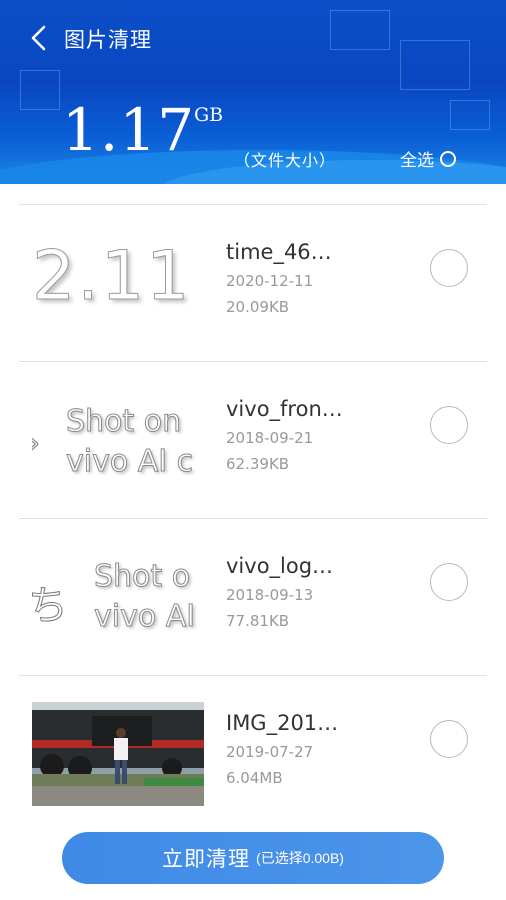 This screenshot has width=506, height=900. I want to click on image-thumbnail: › Shot on vivo AI c, so click(118, 440).